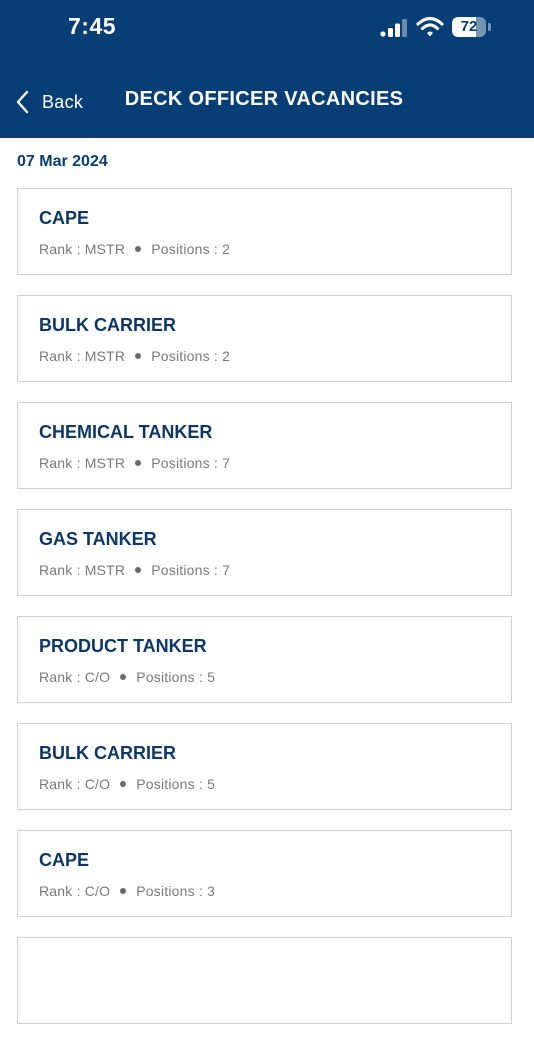 This screenshot has height=1044, width=534. Describe the element at coordinates (98, 539) in the screenshot. I see `vessel-type: GAS TANKER` at that location.